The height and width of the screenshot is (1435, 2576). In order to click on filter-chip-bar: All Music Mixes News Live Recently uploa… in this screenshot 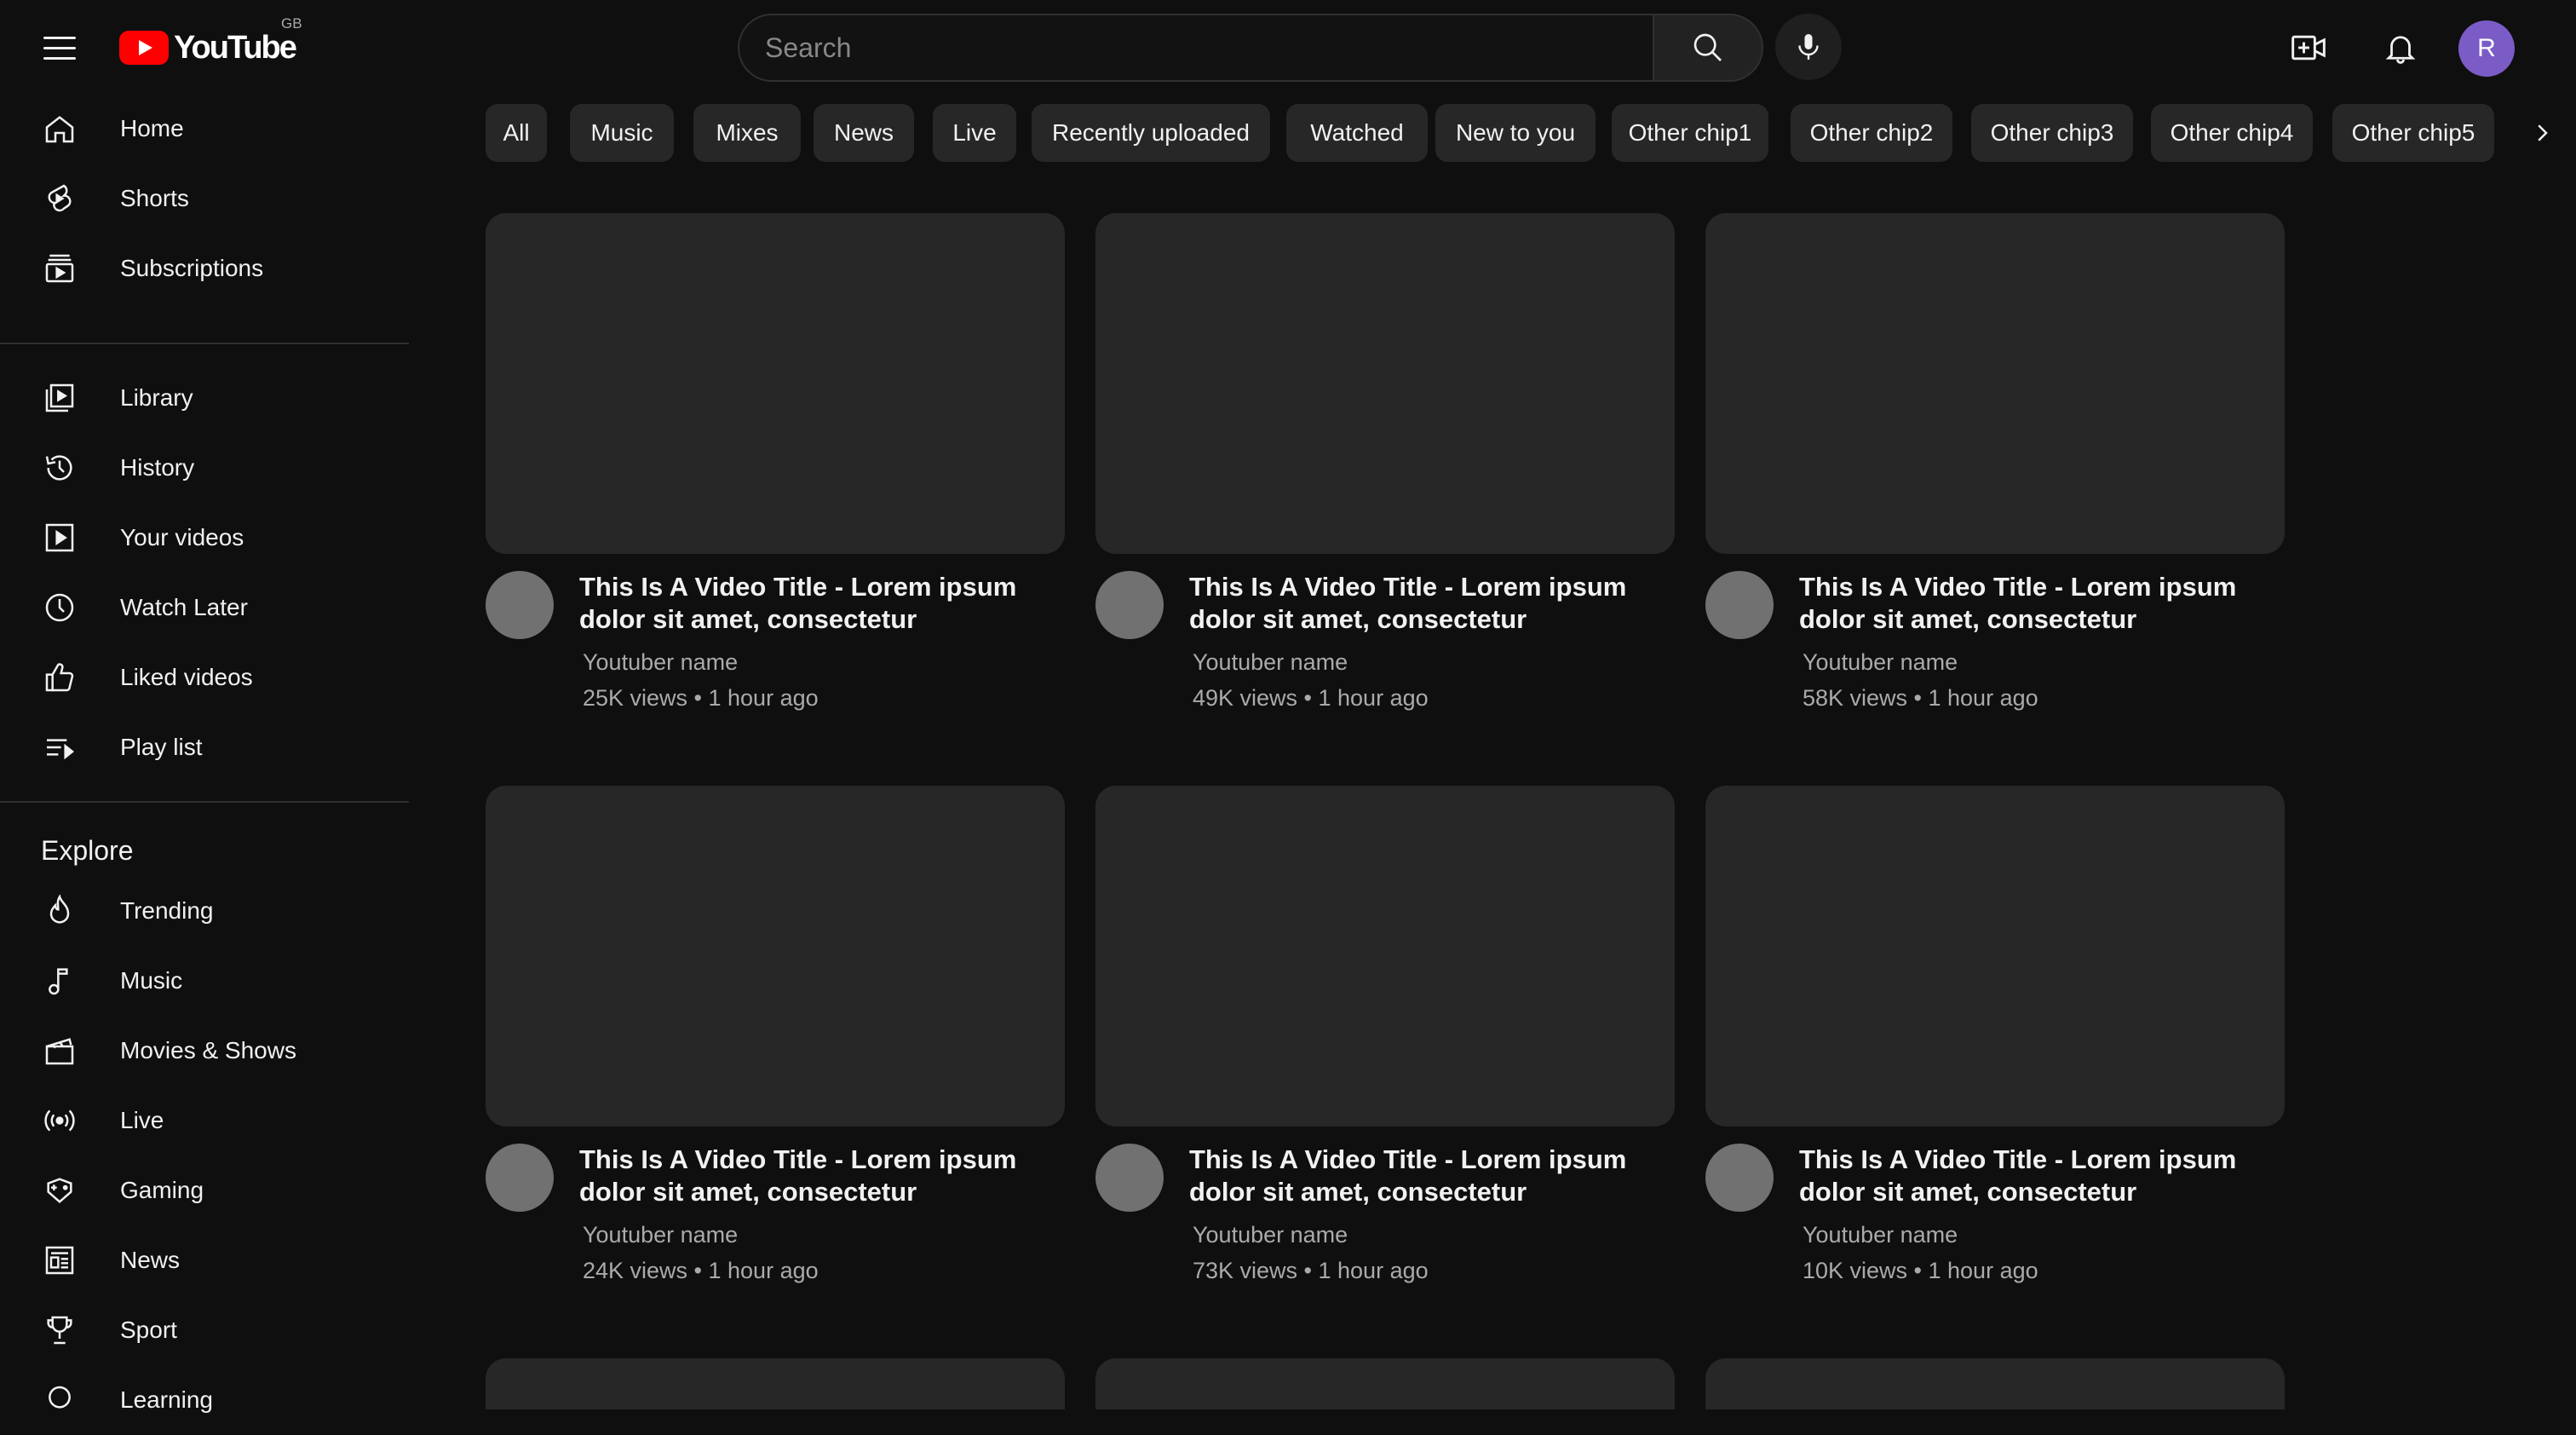, I will do `click(1531, 133)`.